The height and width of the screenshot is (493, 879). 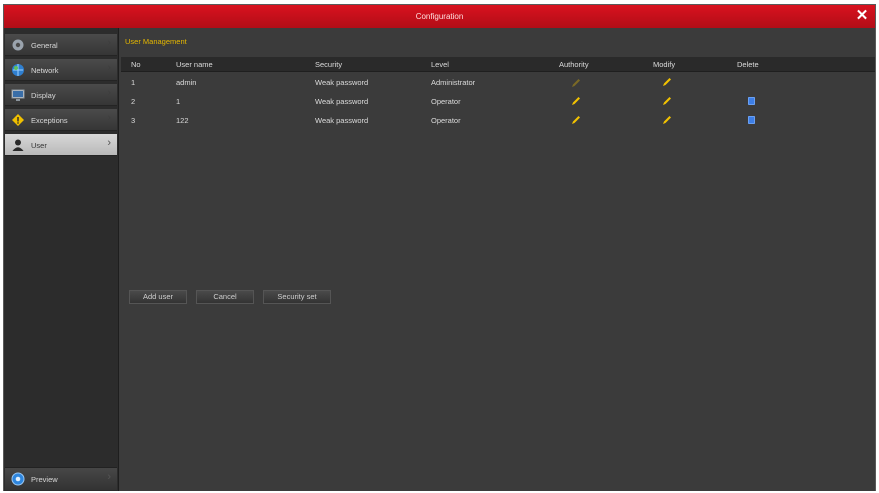 What do you see at coordinates (61, 145) in the screenshot?
I see `sidebar-item-user: User ›` at bounding box center [61, 145].